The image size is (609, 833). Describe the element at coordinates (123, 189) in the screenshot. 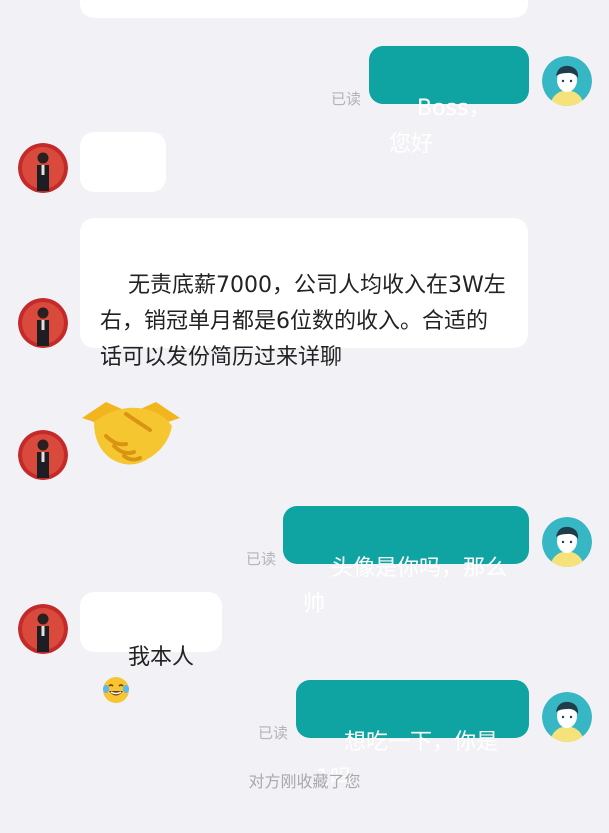

I see `incoming-message-bubble: 你好` at that location.